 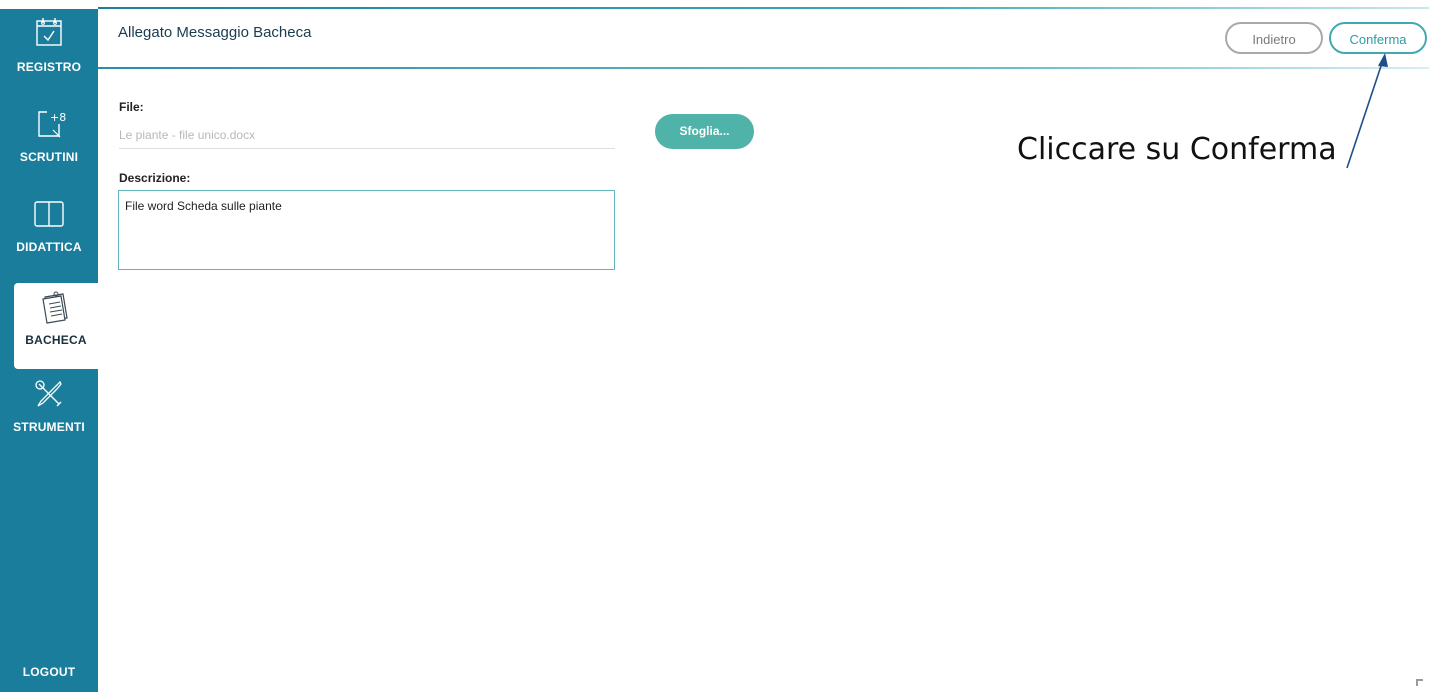 I want to click on top-strip, so click(x=714, y=4).